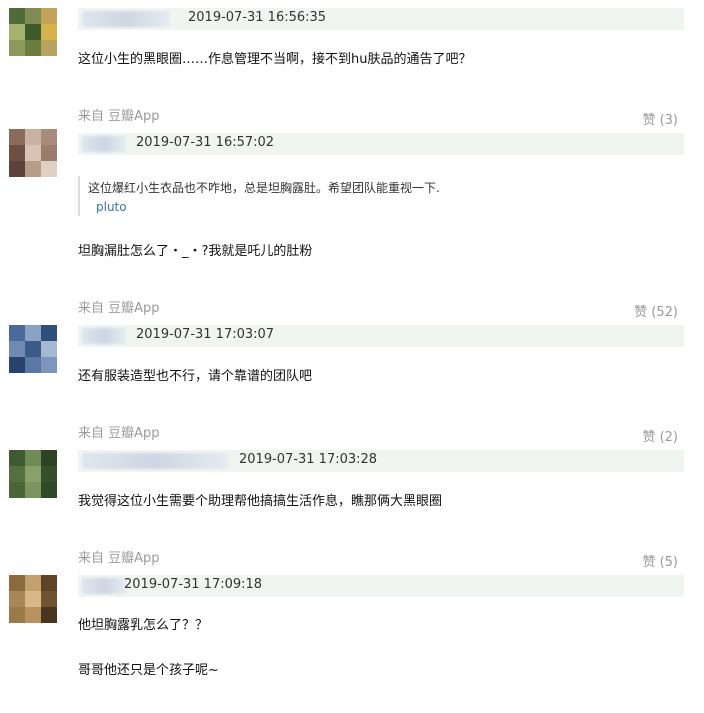 The image size is (704, 713). What do you see at coordinates (279, 196) in the screenshot?
I see `quote-content: 这位爆红小生衣品也不咋地，总是坦胸露肚。希望团队能重视一下. pluto` at bounding box center [279, 196].